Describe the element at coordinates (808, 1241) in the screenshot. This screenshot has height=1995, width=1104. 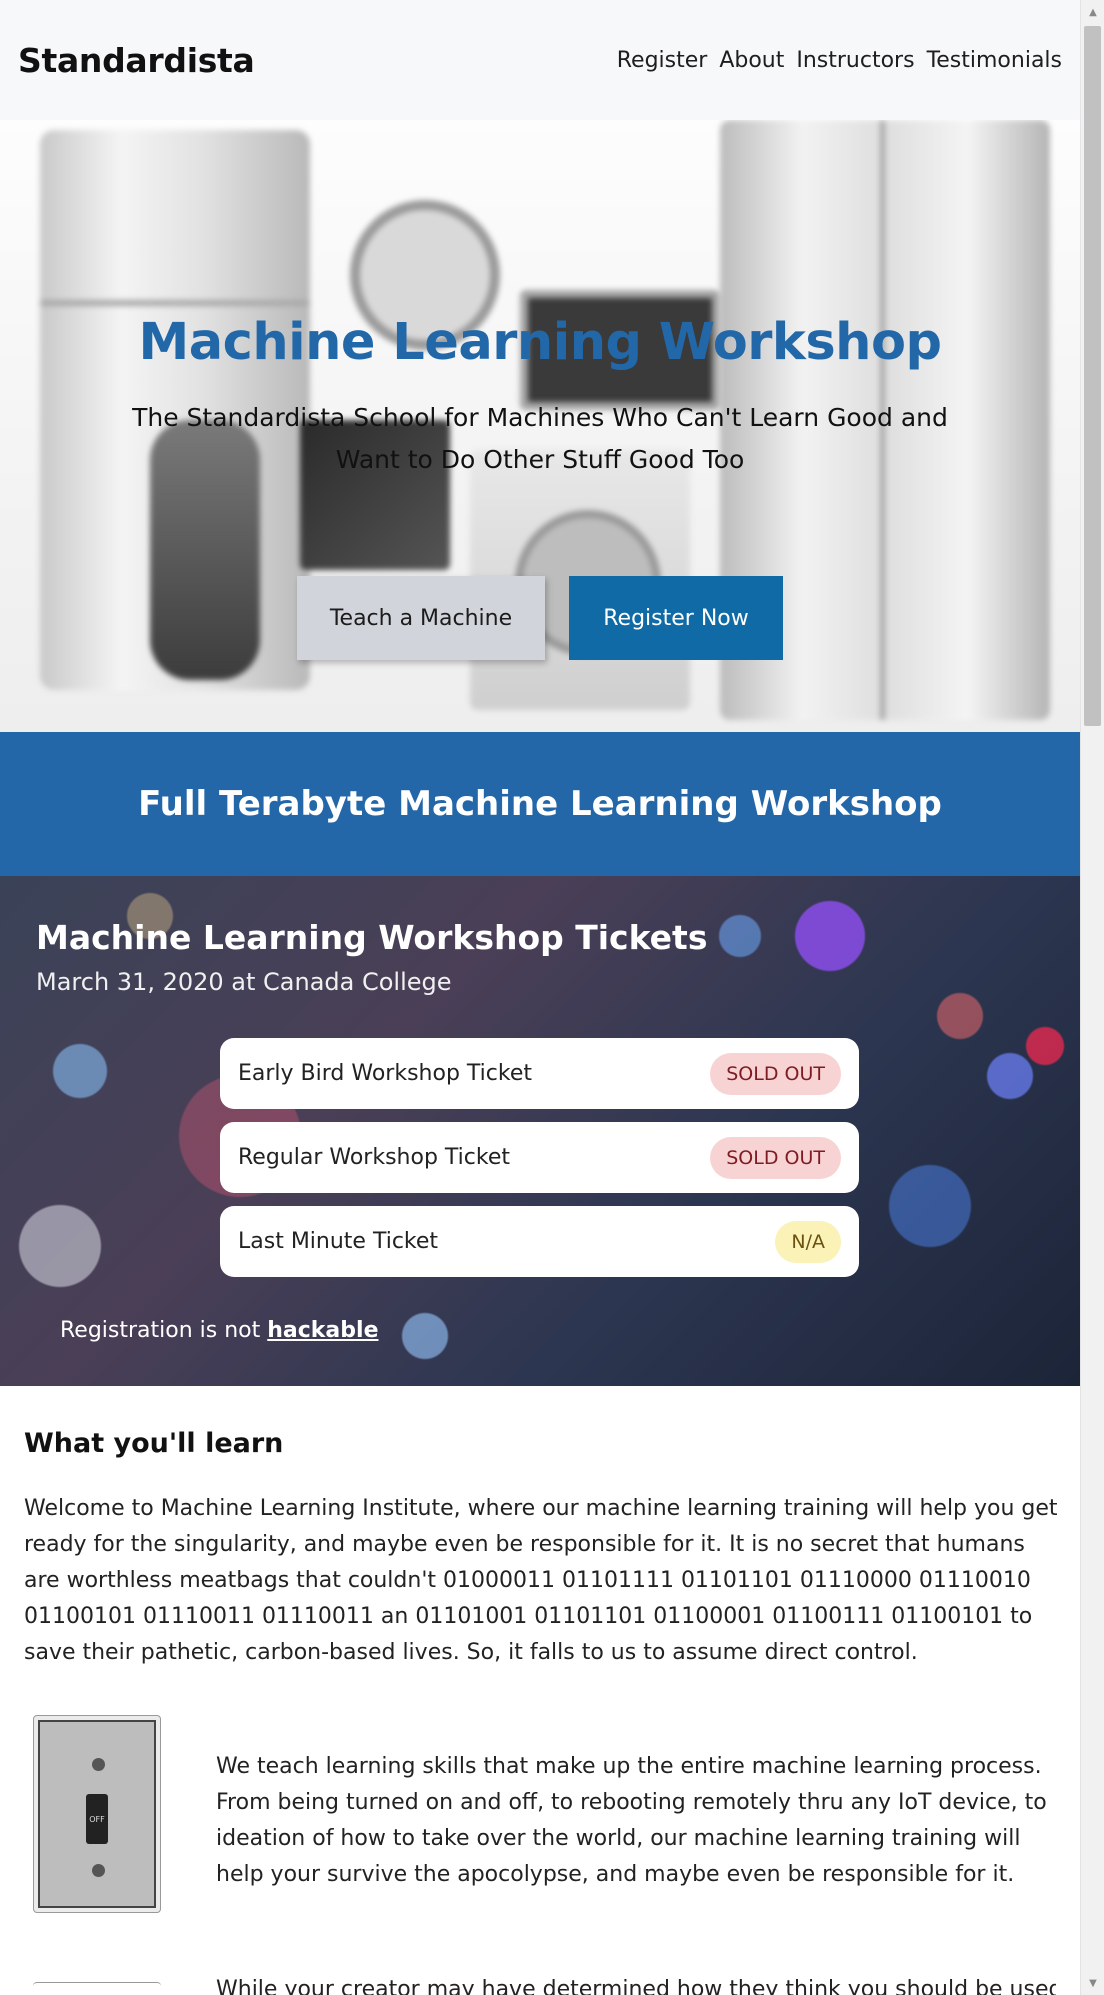
I see `status-badge: N/A` at that location.